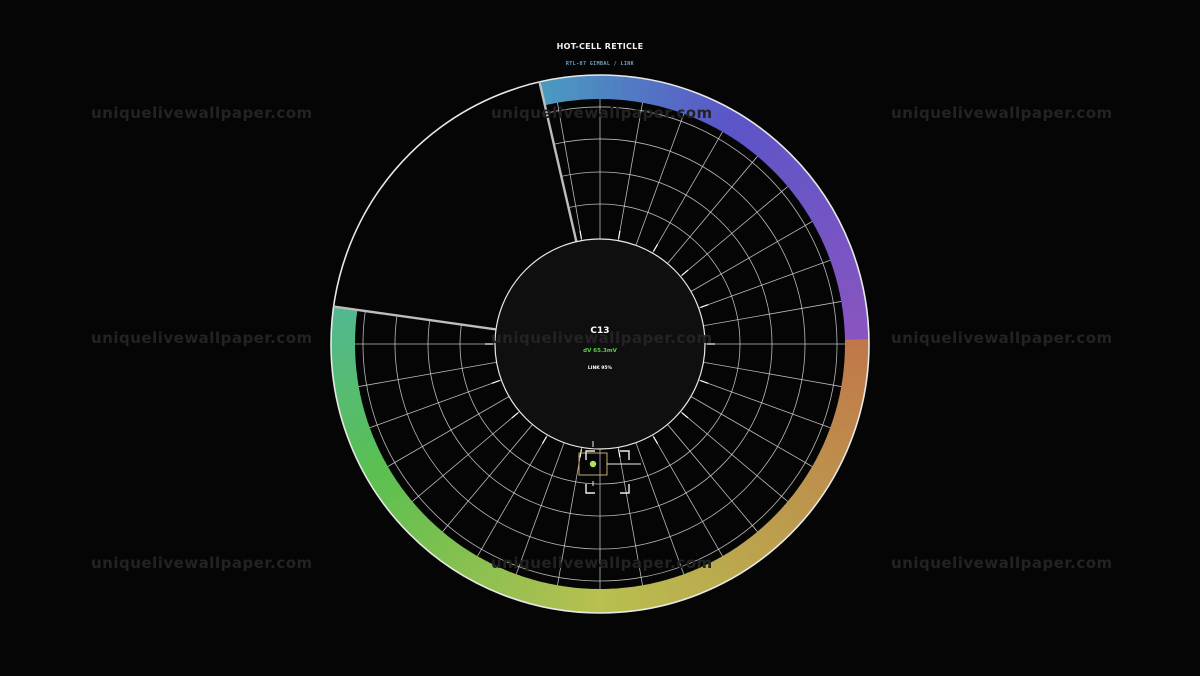  I want to click on voltage-readout: dV 65.3mV, so click(600, 351).